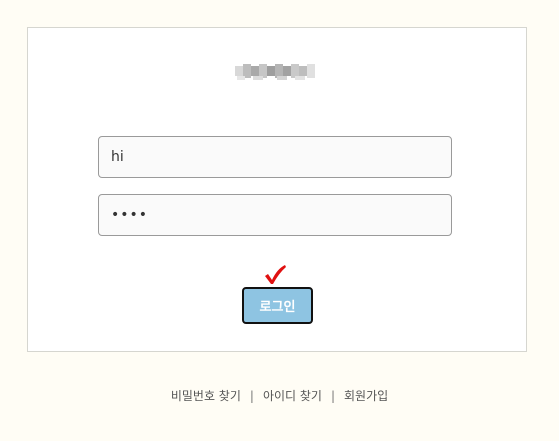  Describe the element at coordinates (275, 274) in the screenshot. I see `check-mark-icon` at that location.